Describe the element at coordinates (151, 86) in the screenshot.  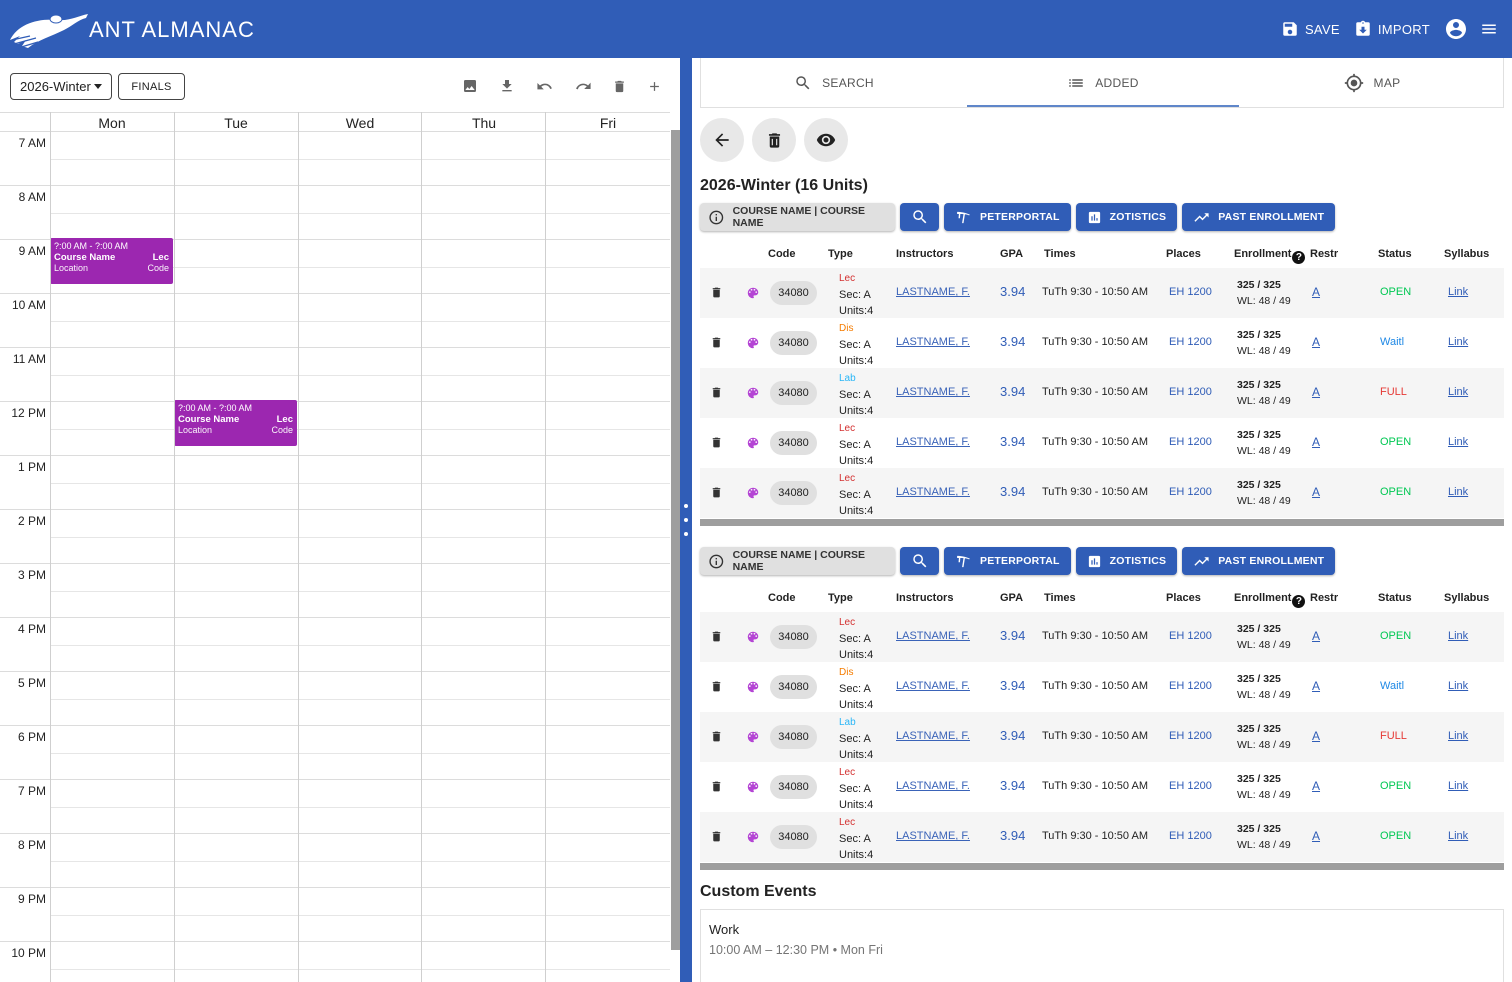
I see `finals-button: FINALS` at that location.